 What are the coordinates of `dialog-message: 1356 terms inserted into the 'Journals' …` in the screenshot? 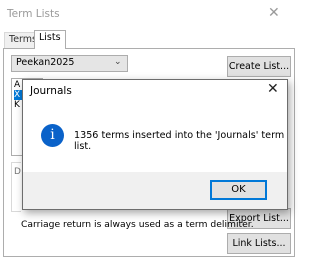 It's located at (179, 141).